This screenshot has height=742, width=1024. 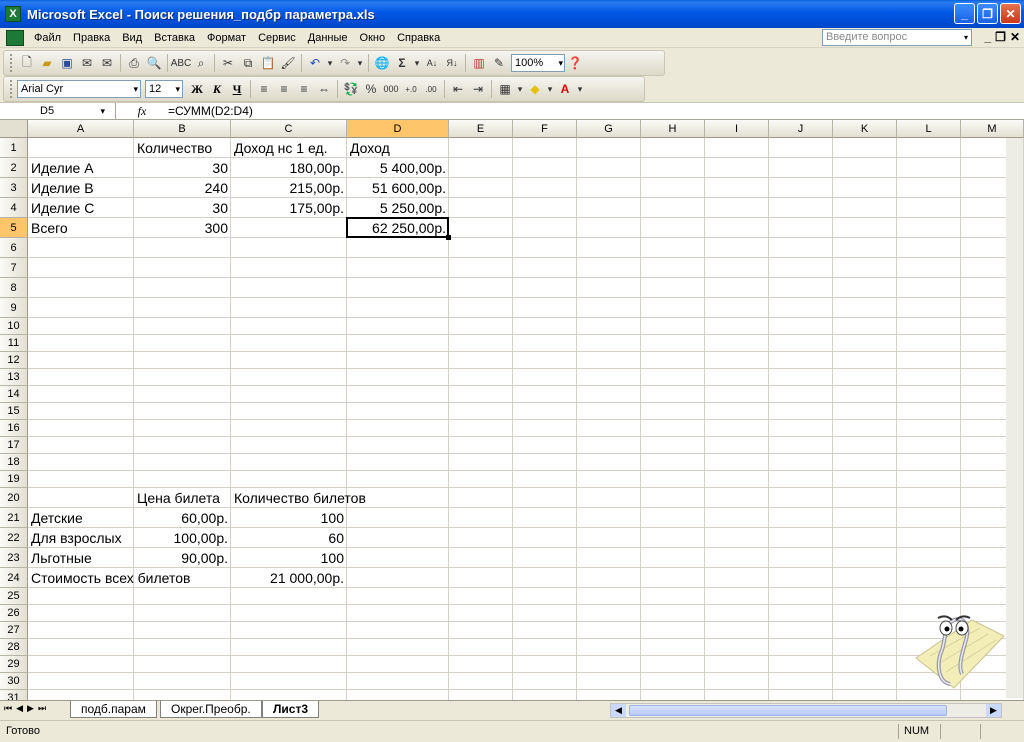 What do you see at coordinates (268, 63) in the screenshot?
I see `paste-icon: 📋` at bounding box center [268, 63].